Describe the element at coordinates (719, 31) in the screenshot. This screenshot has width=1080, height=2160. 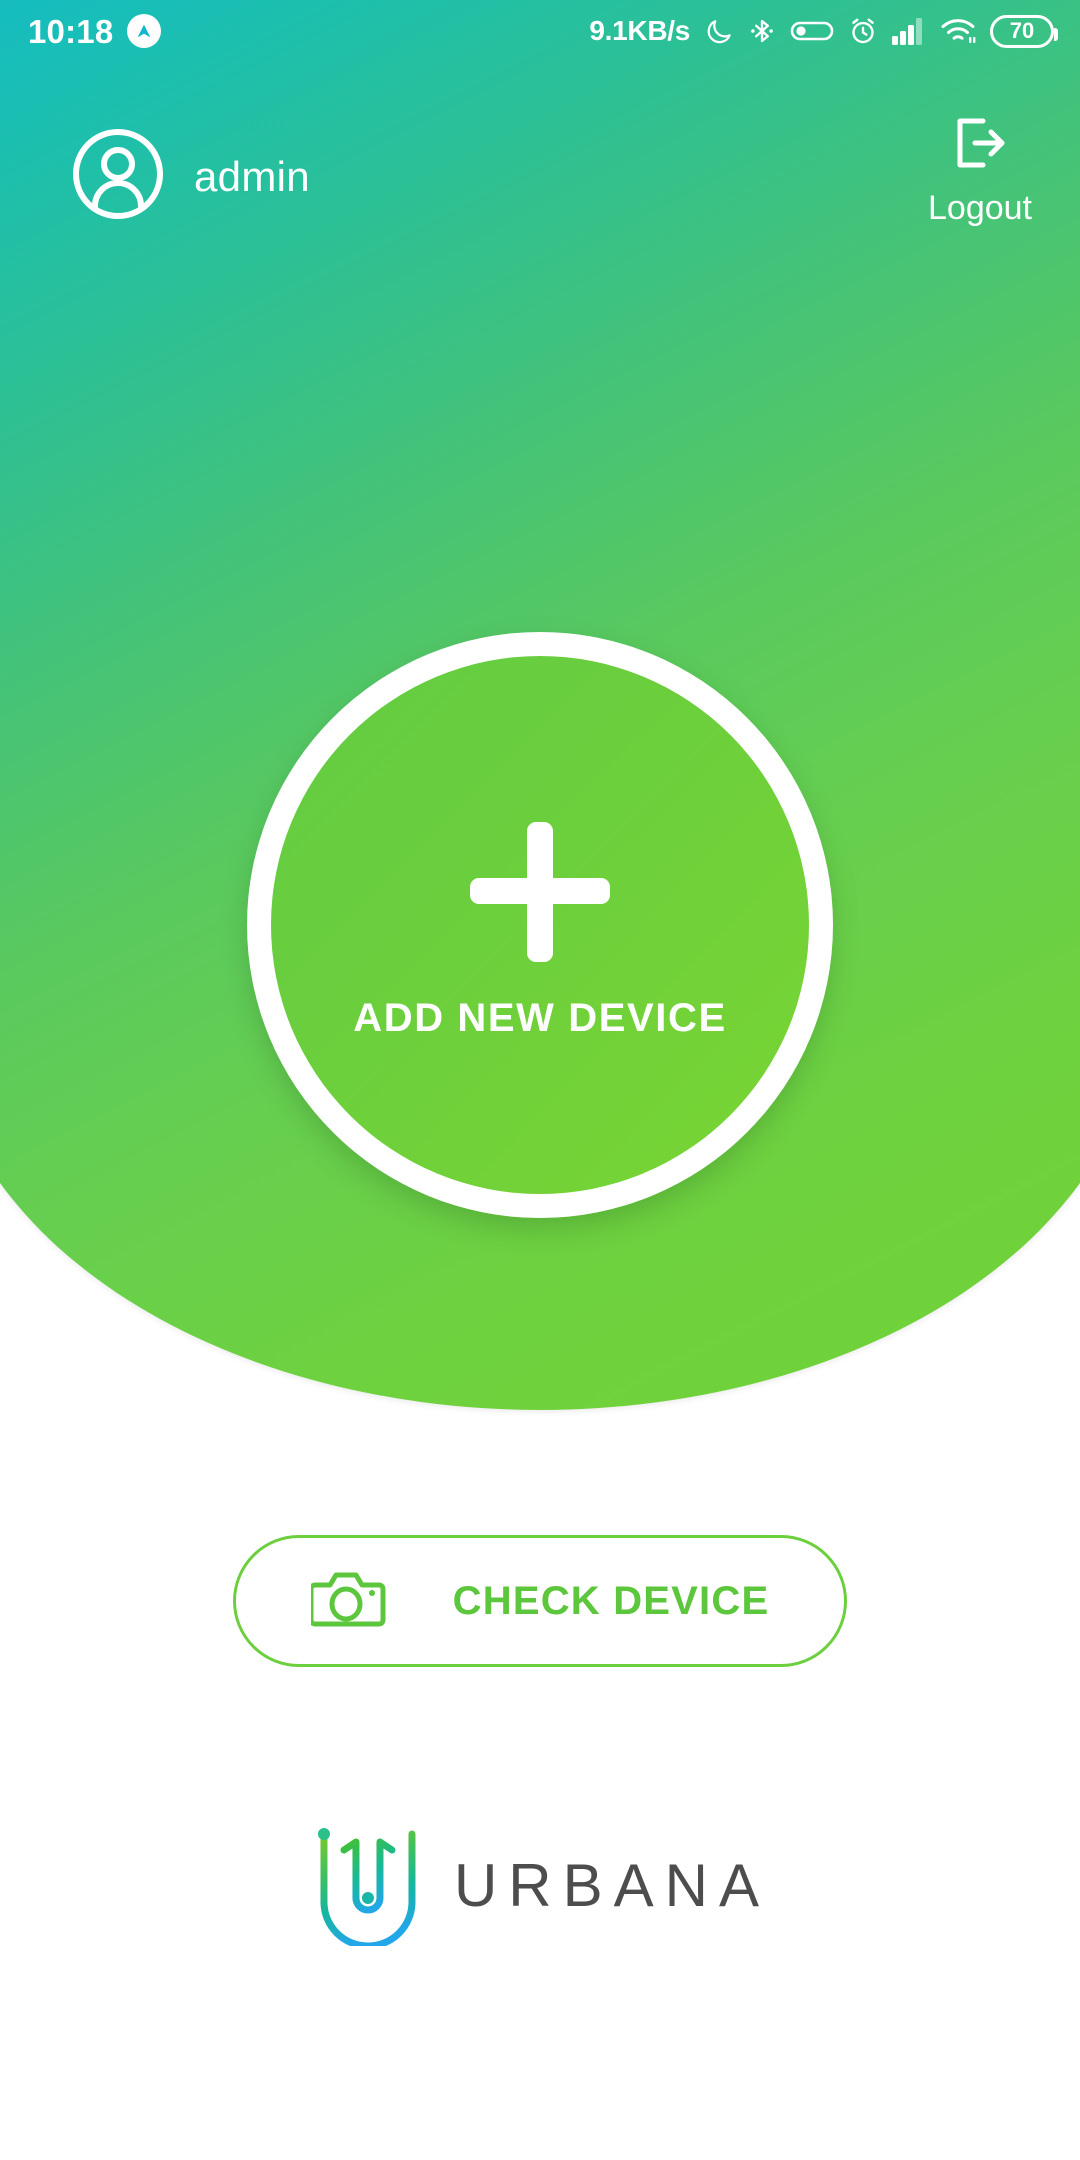
I see `do-not-disturb-moon-icon` at that location.